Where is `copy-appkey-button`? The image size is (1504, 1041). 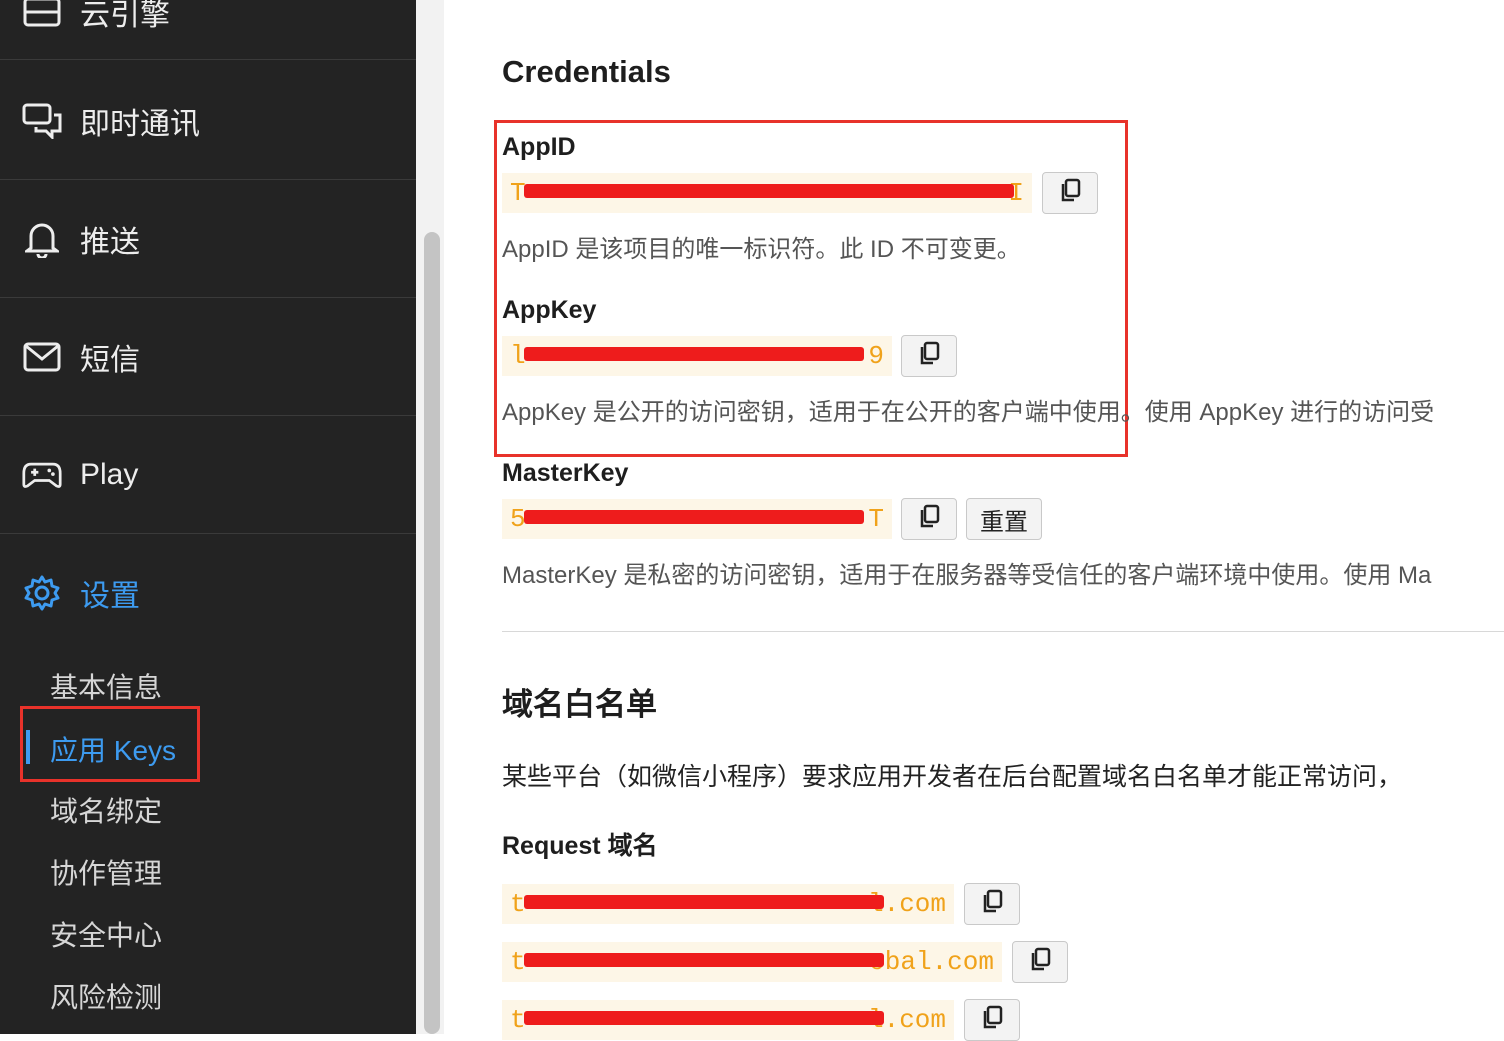
copy-appkey-button is located at coordinates (929, 356).